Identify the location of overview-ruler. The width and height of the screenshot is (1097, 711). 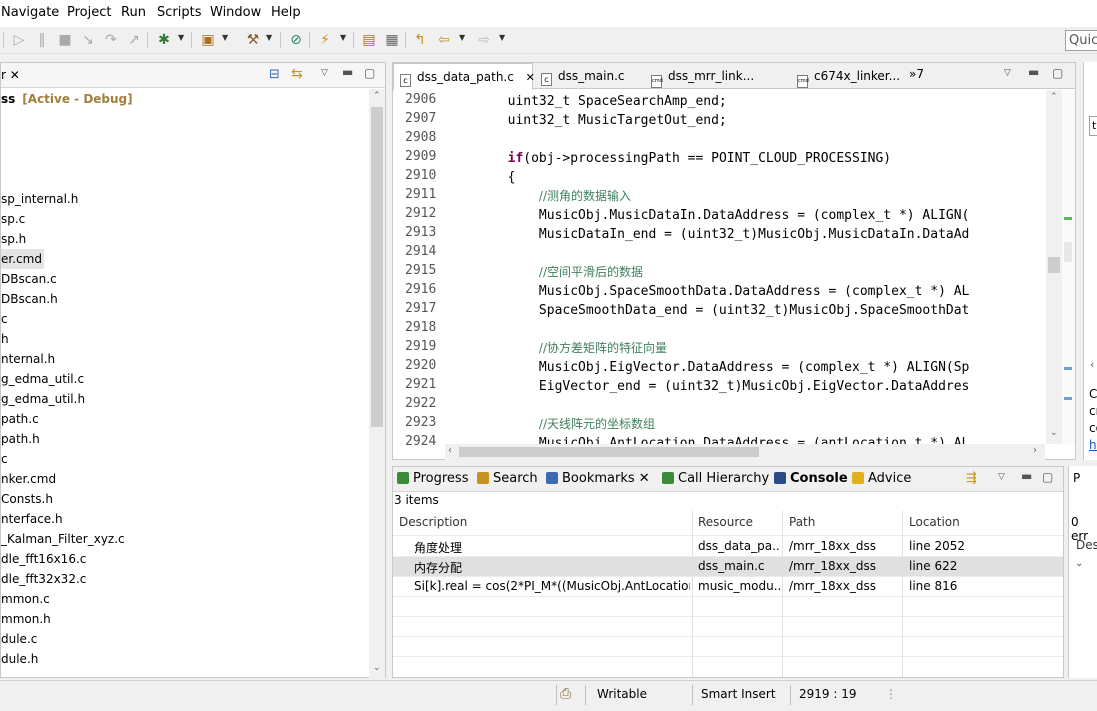
(1068, 267).